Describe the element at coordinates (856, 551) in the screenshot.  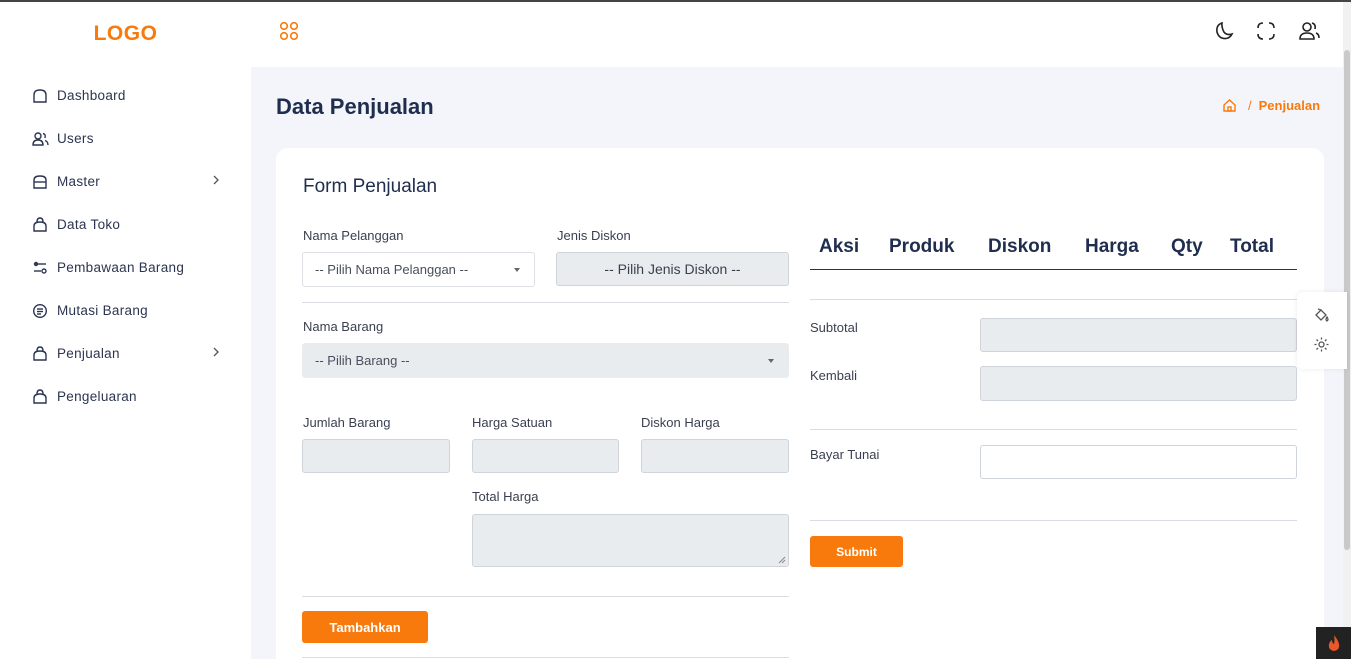
I see `submit-button: Submit` at that location.